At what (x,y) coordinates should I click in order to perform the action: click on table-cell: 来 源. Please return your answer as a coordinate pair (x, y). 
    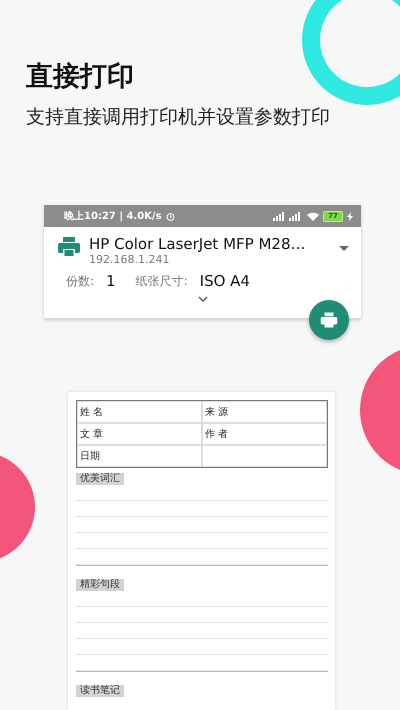
    Looking at the image, I should click on (264, 412).